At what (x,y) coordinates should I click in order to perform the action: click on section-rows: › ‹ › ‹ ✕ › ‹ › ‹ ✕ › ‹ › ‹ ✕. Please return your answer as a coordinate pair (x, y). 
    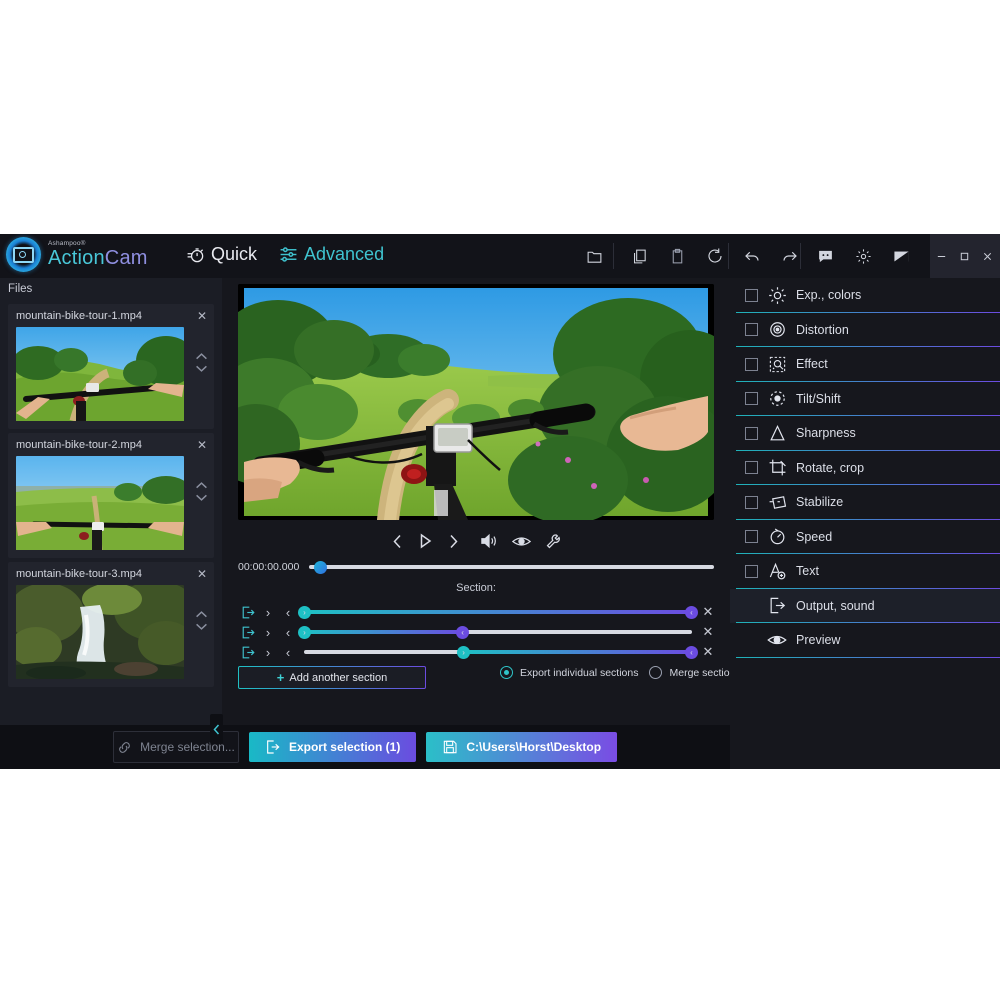
    Looking at the image, I should click on (478, 632).